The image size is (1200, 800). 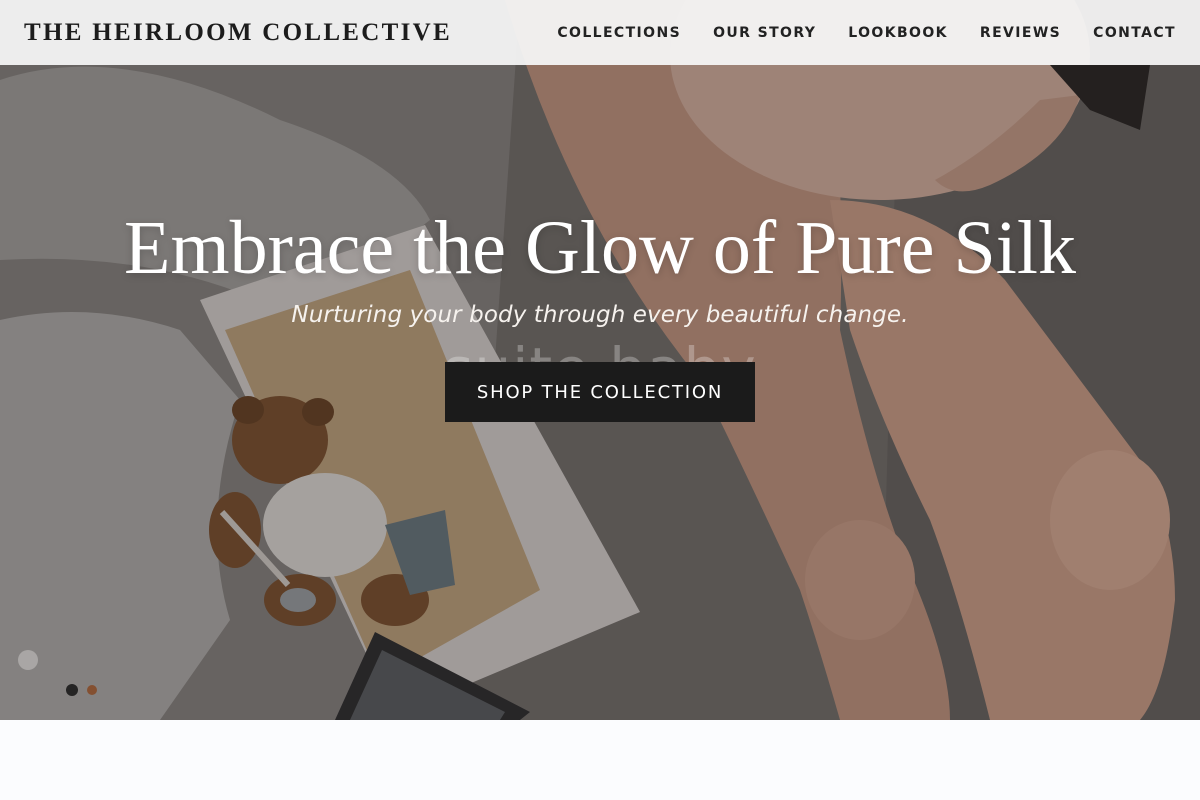 I want to click on shop-the-collection-button: SHOP THE COLLECTION, so click(x=600, y=392).